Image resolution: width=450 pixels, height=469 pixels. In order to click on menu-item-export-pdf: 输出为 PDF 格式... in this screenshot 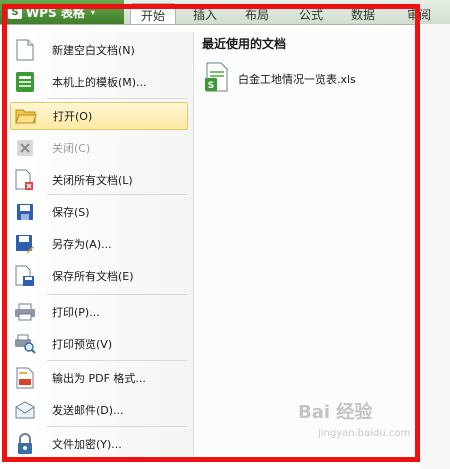, I will do `click(99, 378)`.